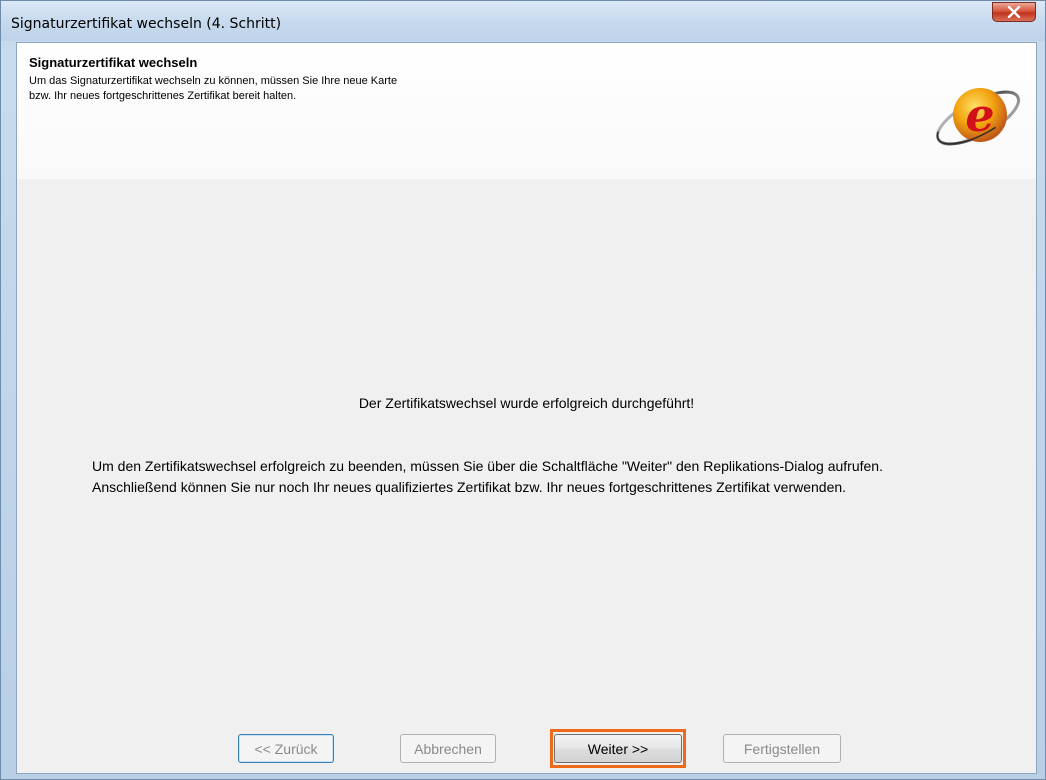  What do you see at coordinates (979, 115) in the screenshot?
I see `logo-letter: e` at bounding box center [979, 115].